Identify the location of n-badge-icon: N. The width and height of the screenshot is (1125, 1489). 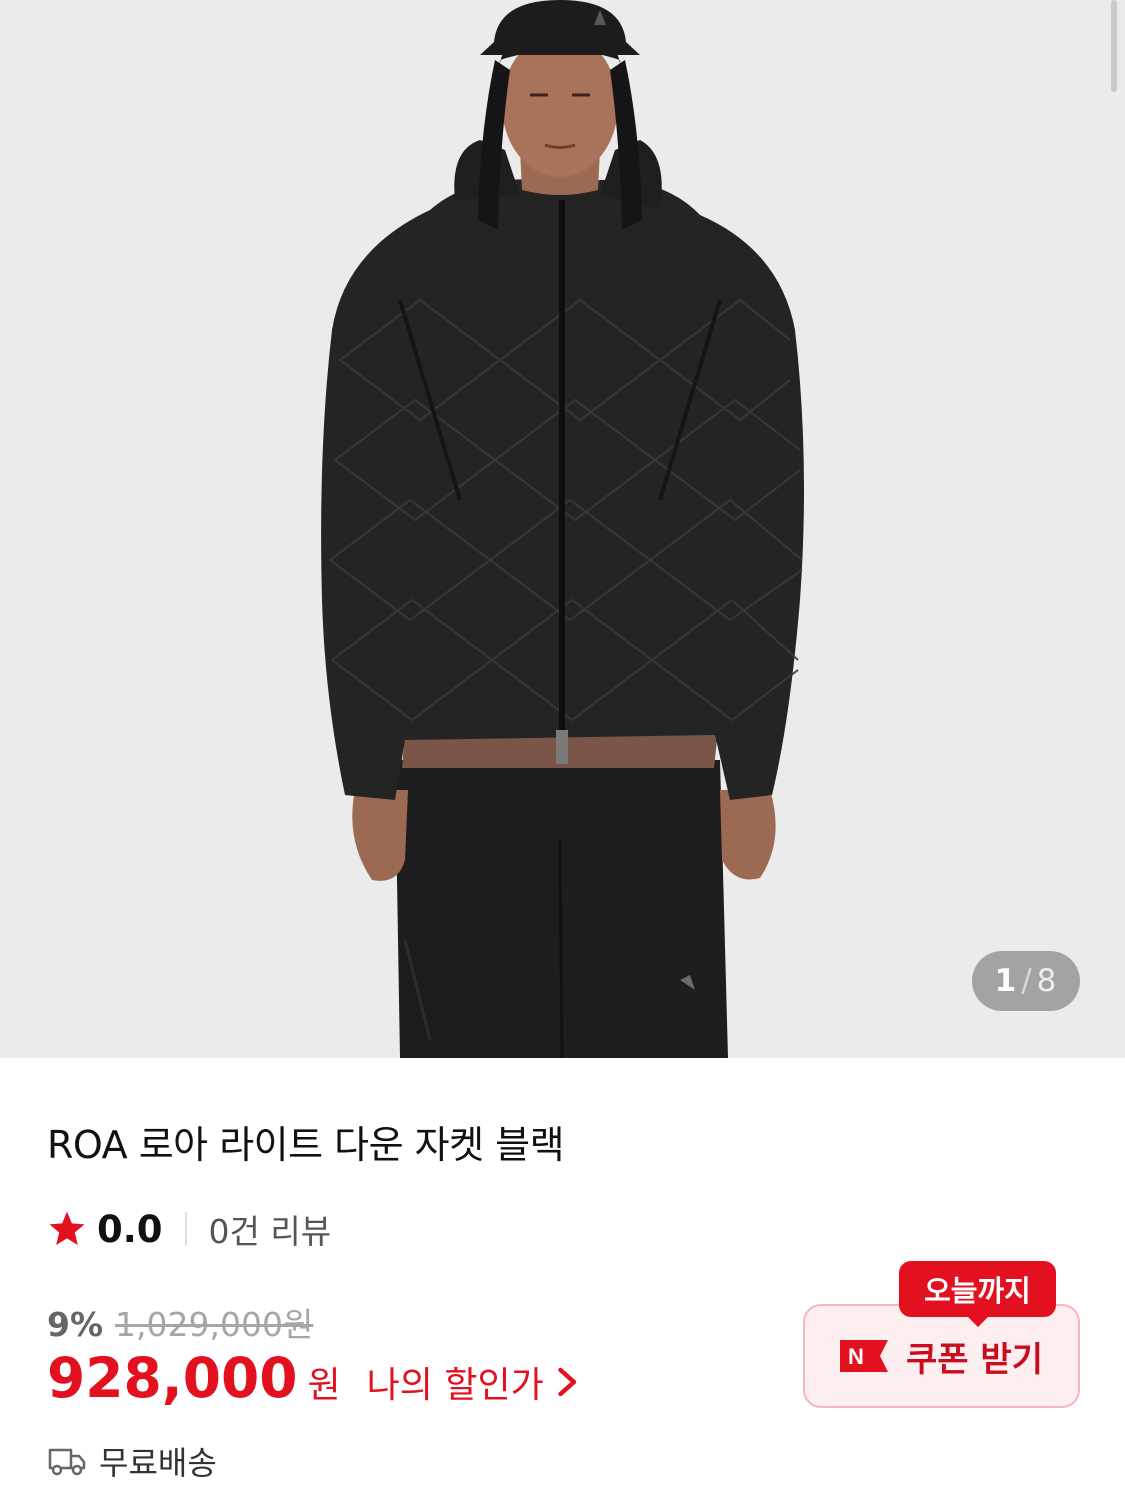
(864, 1356).